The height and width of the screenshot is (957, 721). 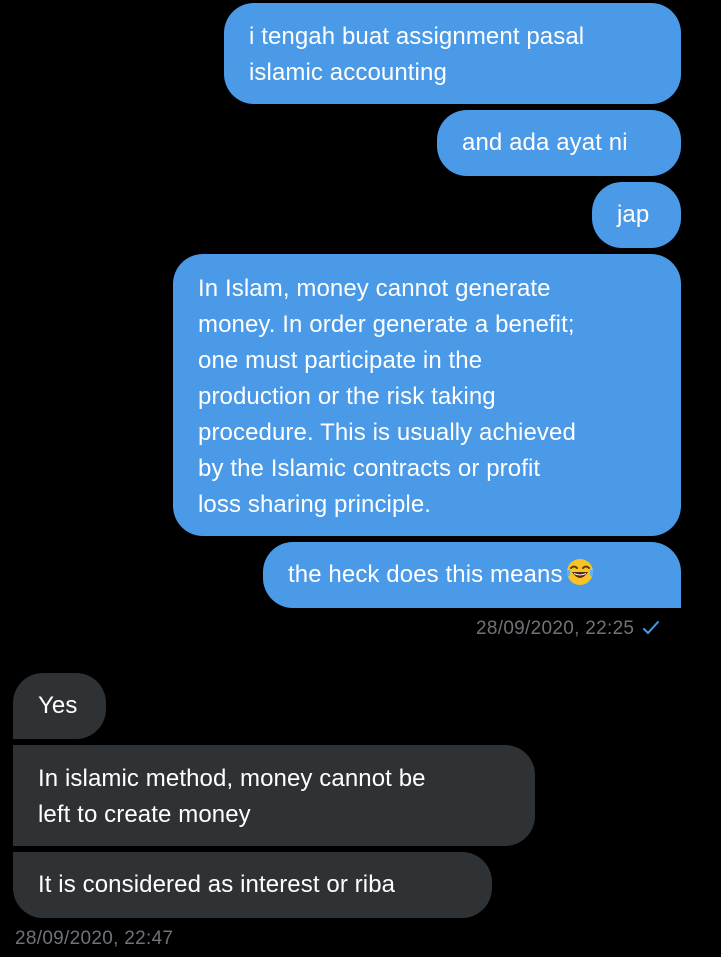 I want to click on message-line: money. In order generate a benefit;, so click(x=386, y=324).